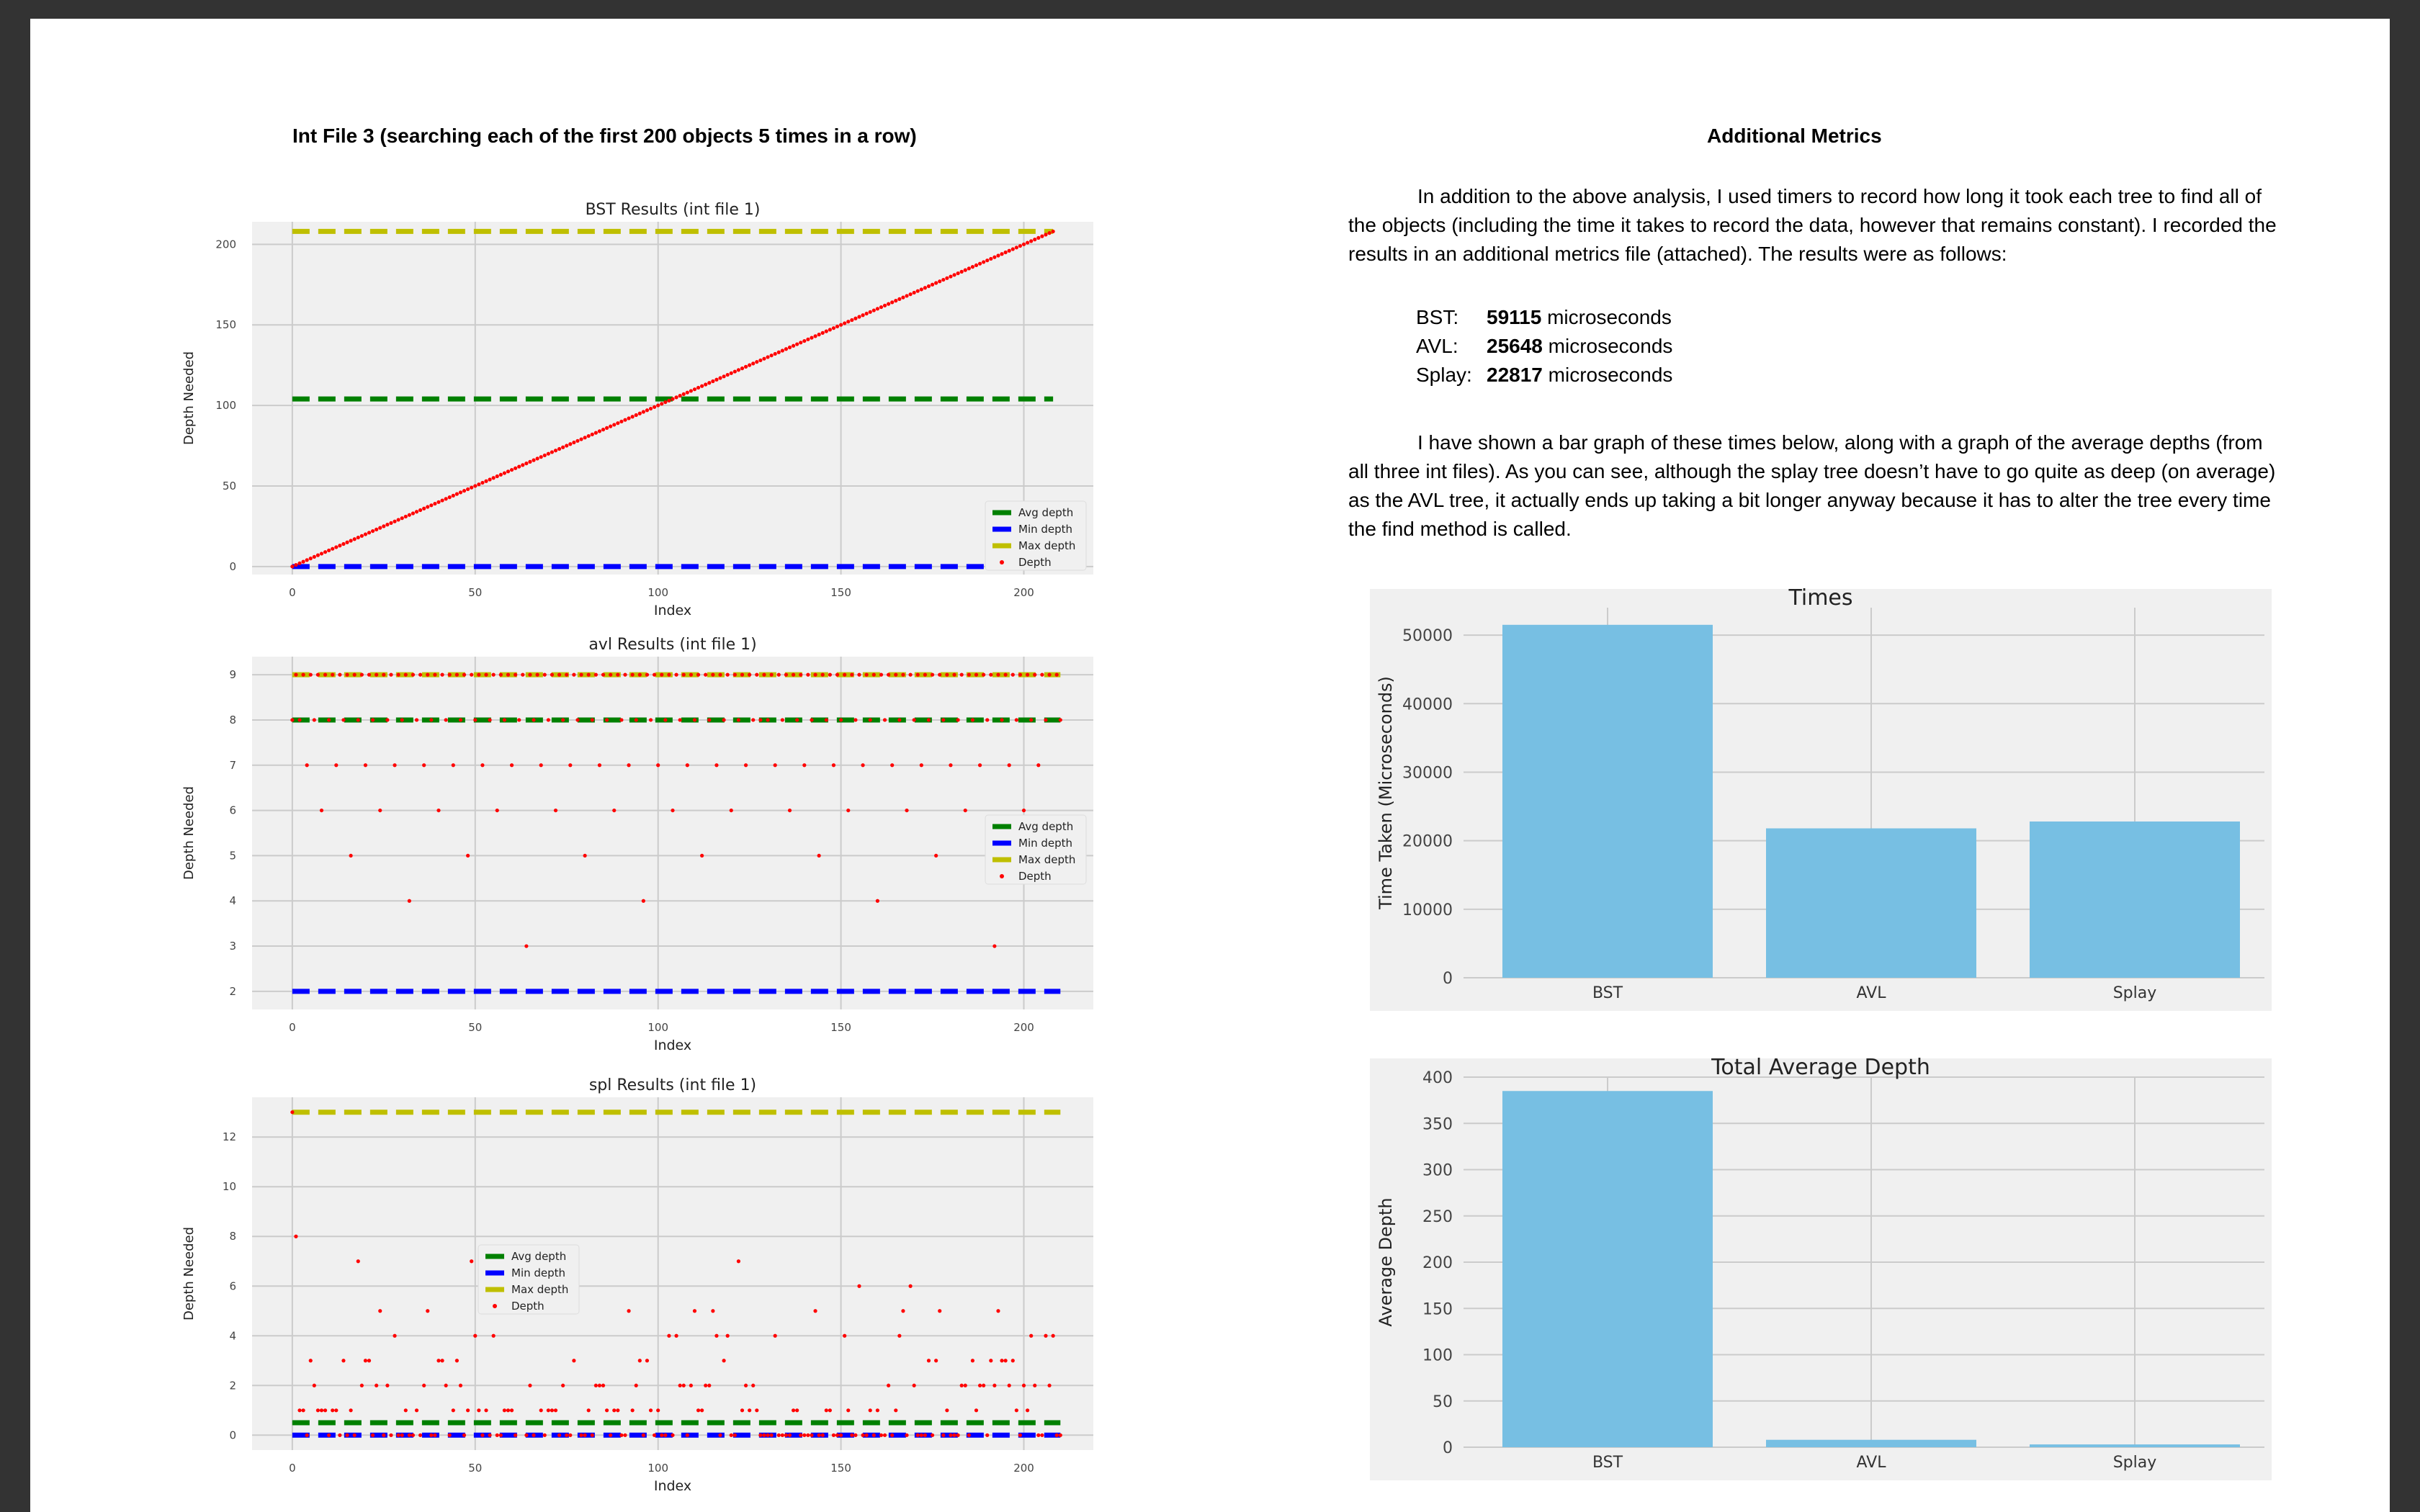  Describe the element at coordinates (1046, 859) in the screenshot. I see `legend-label: Max depth` at that location.